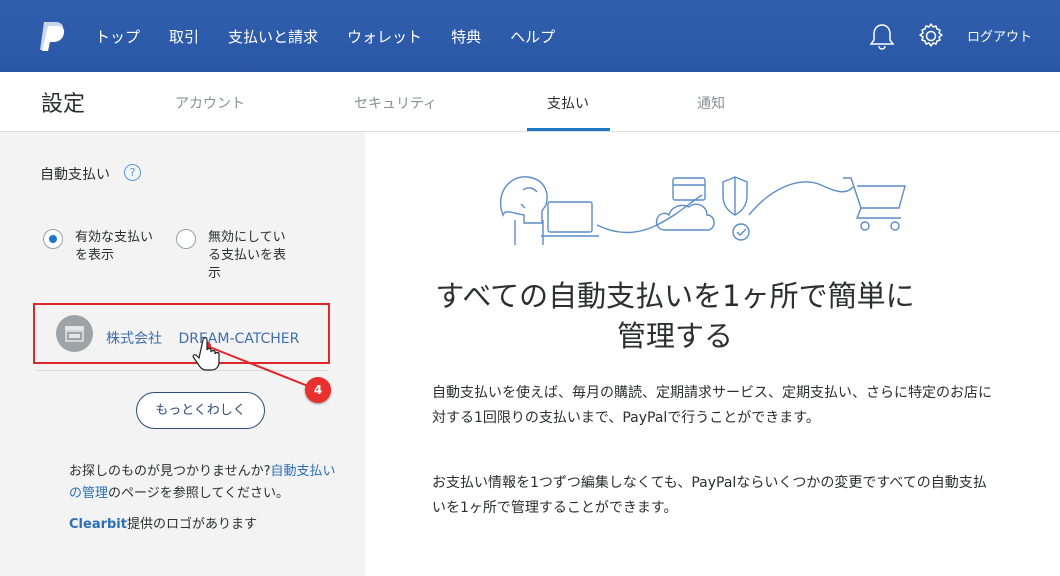  I want to click on top-navigation-bar: トップ 取引 支払いと請求 ウォレット 特典 ヘルプ ログアウト, so click(530, 36).